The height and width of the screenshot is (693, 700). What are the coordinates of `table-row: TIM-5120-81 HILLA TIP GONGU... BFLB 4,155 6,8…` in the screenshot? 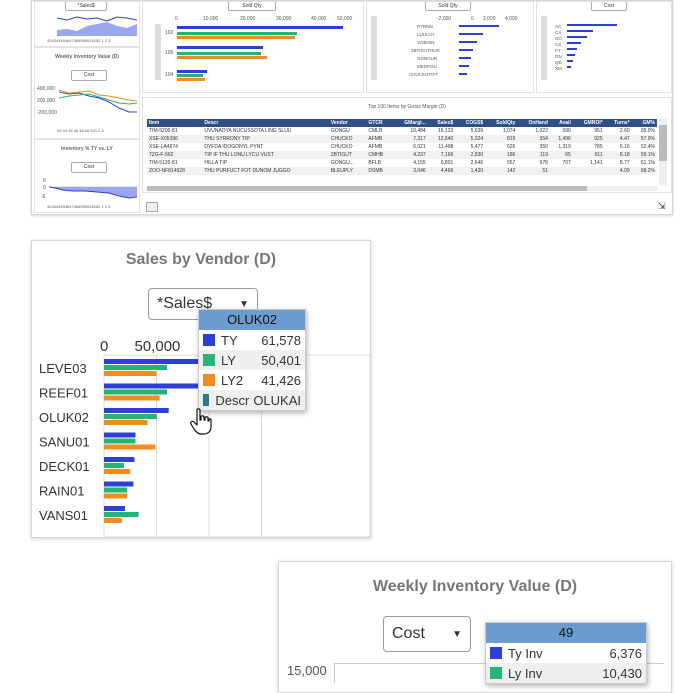 It's located at (402, 163).